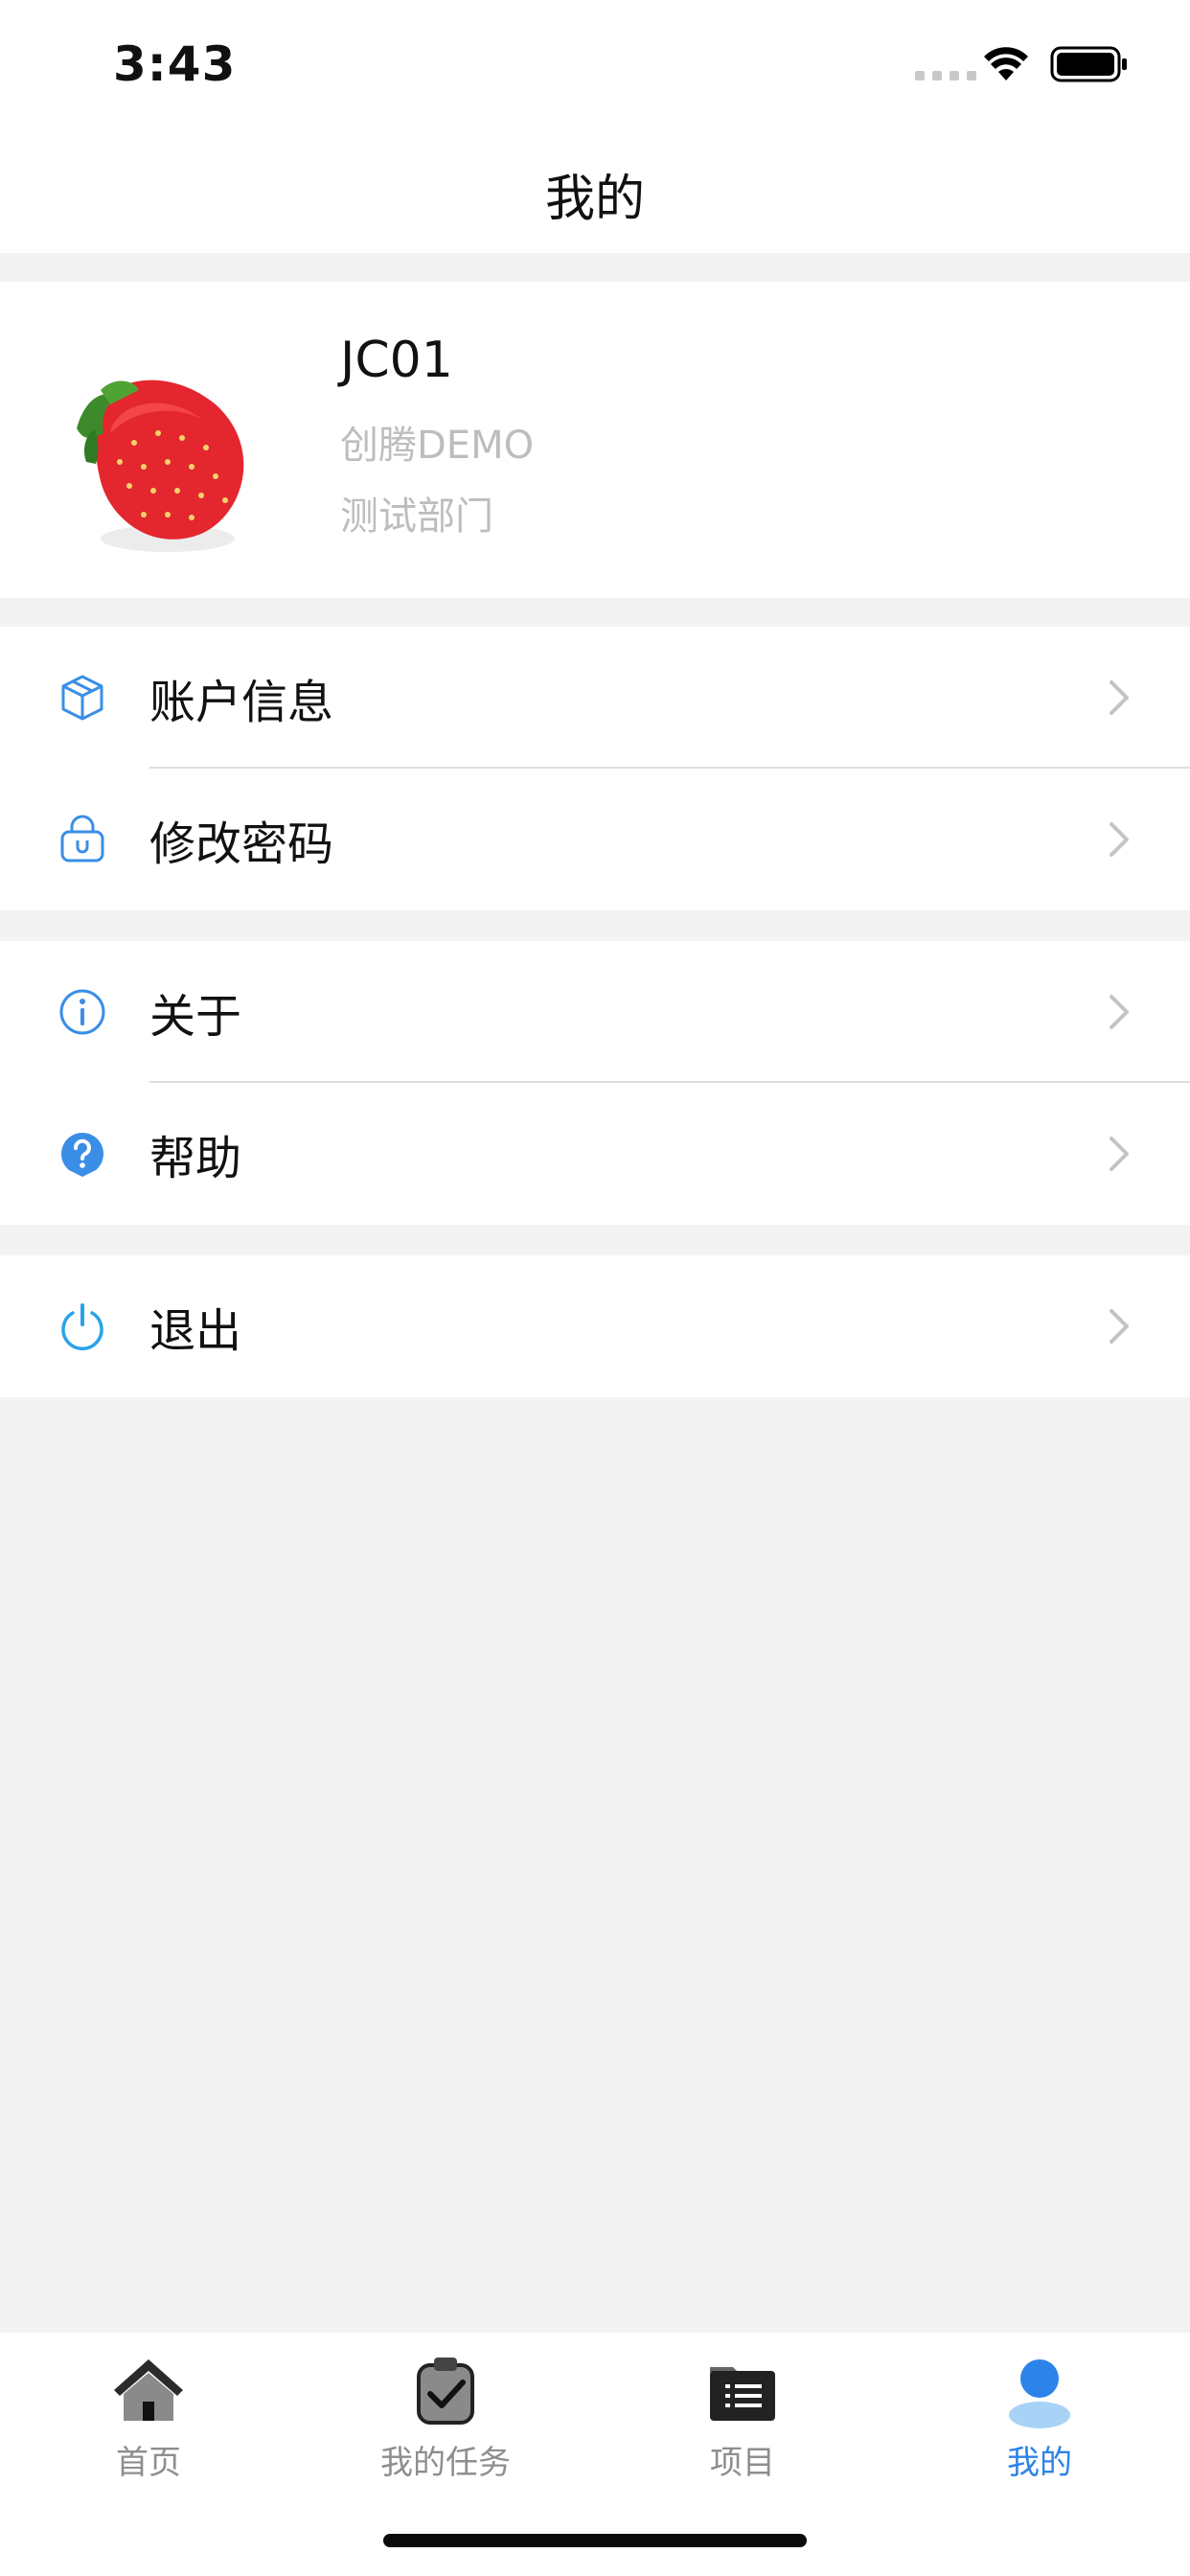 The width and height of the screenshot is (1190, 2576). What do you see at coordinates (195, 1331) in the screenshot?
I see `menu-label: 退出` at bounding box center [195, 1331].